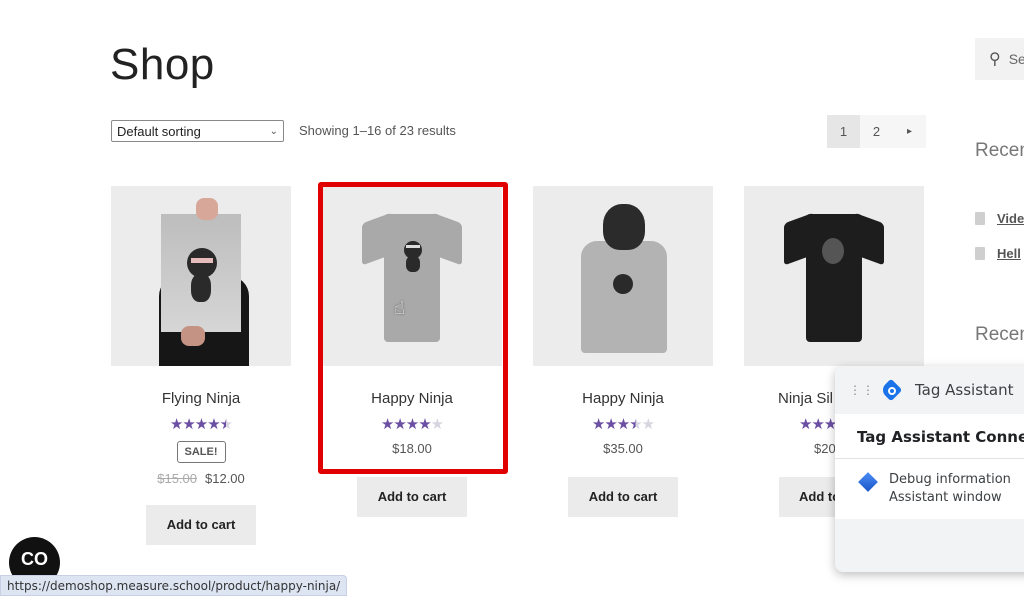  I want to click on chevron-down-icon: ⌄, so click(273, 131).